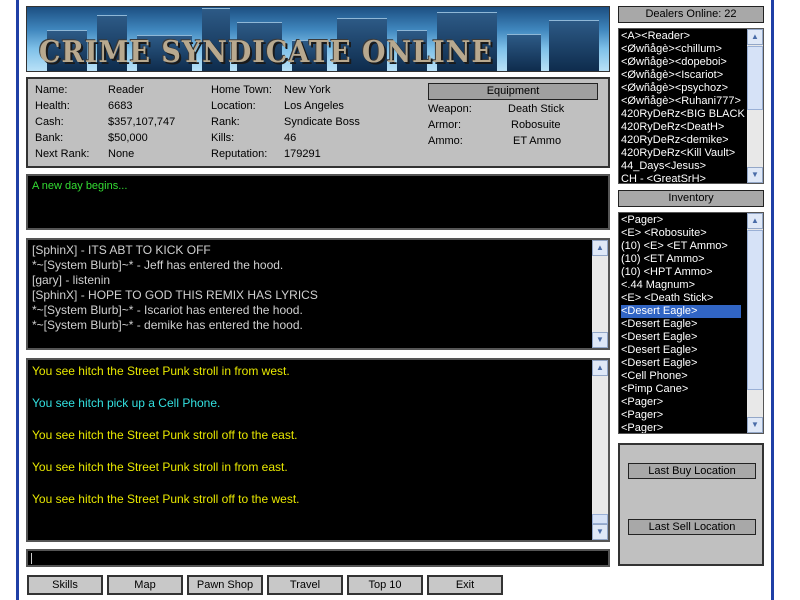 The height and width of the screenshot is (600, 800). Describe the element at coordinates (664, 233) in the screenshot. I see `inventory-item: <E> <Robosuite>` at that location.